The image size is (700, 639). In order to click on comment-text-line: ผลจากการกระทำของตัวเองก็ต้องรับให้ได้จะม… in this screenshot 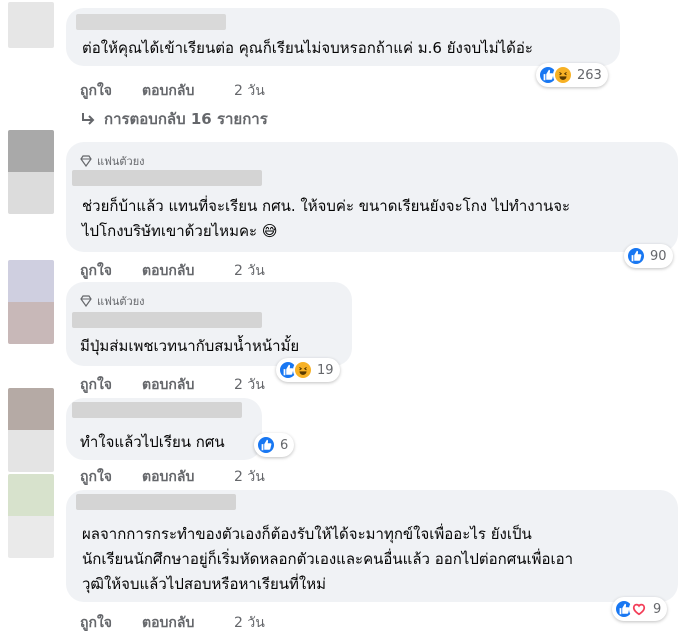, I will do `click(307, 534)`.